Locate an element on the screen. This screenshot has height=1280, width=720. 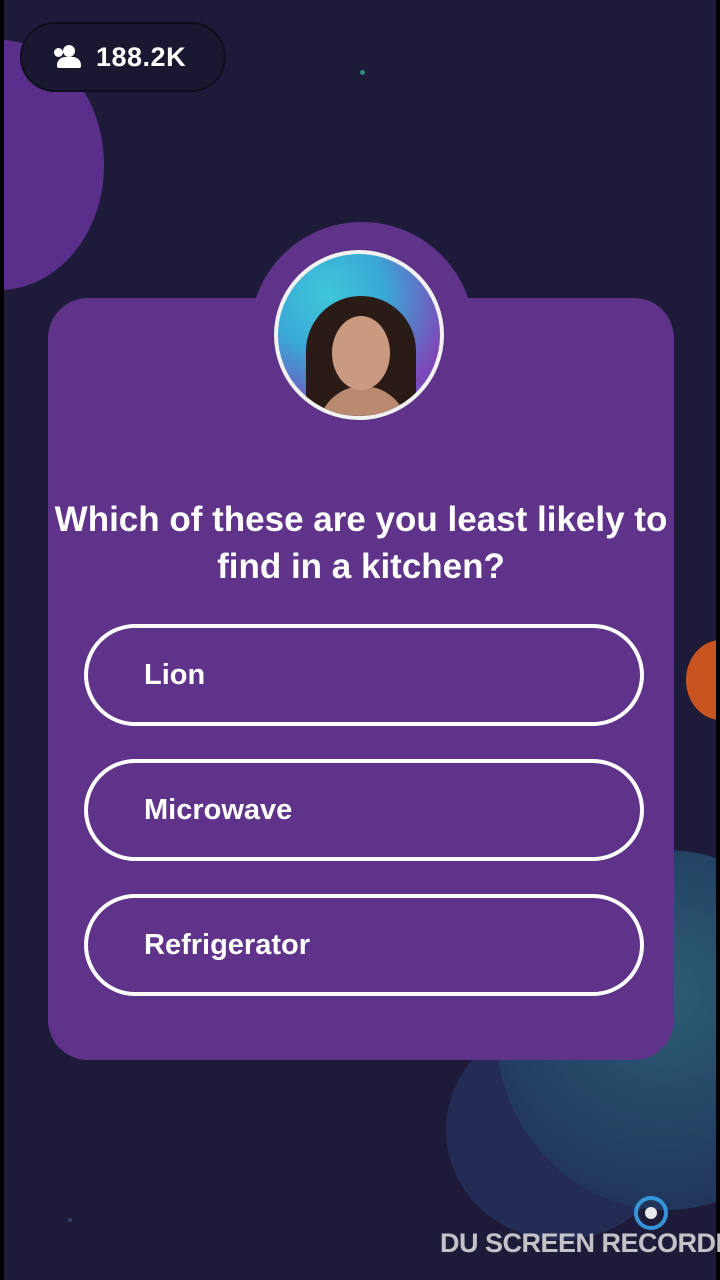
answer-option-label: Microwave is located at coordinates (218, 809).